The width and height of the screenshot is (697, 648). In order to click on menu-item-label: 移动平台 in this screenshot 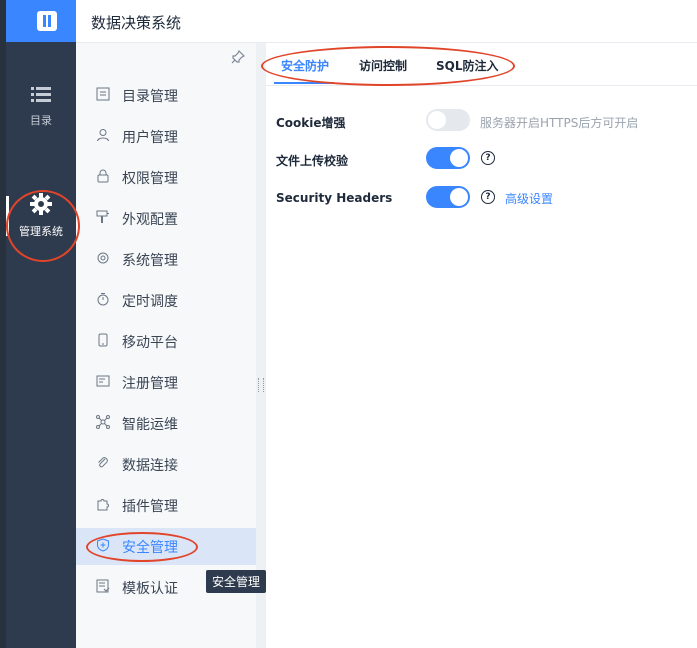, I will do `click(150, 343)`.